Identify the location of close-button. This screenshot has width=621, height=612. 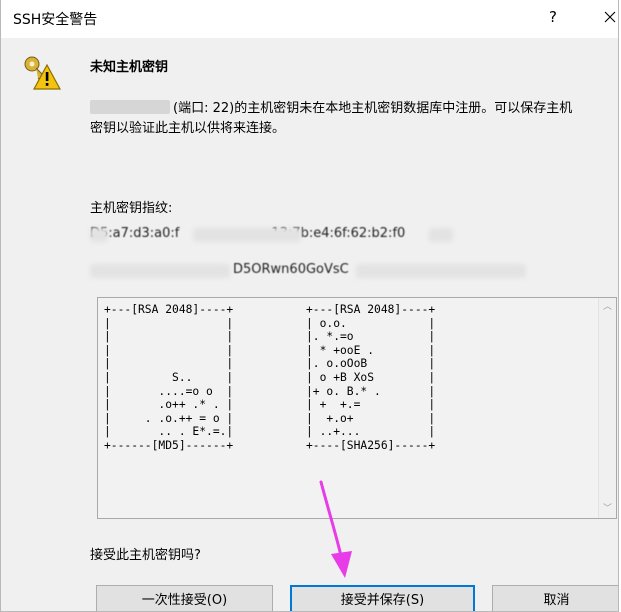
(608, 17).